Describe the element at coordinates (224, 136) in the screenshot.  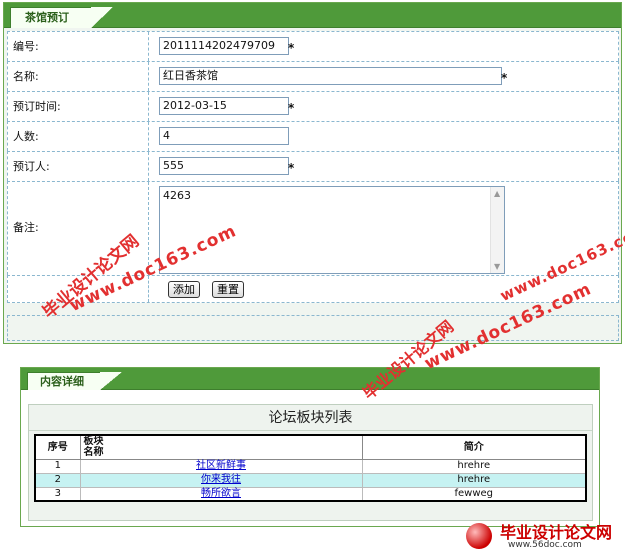
I see `people-input: 4` at that location.